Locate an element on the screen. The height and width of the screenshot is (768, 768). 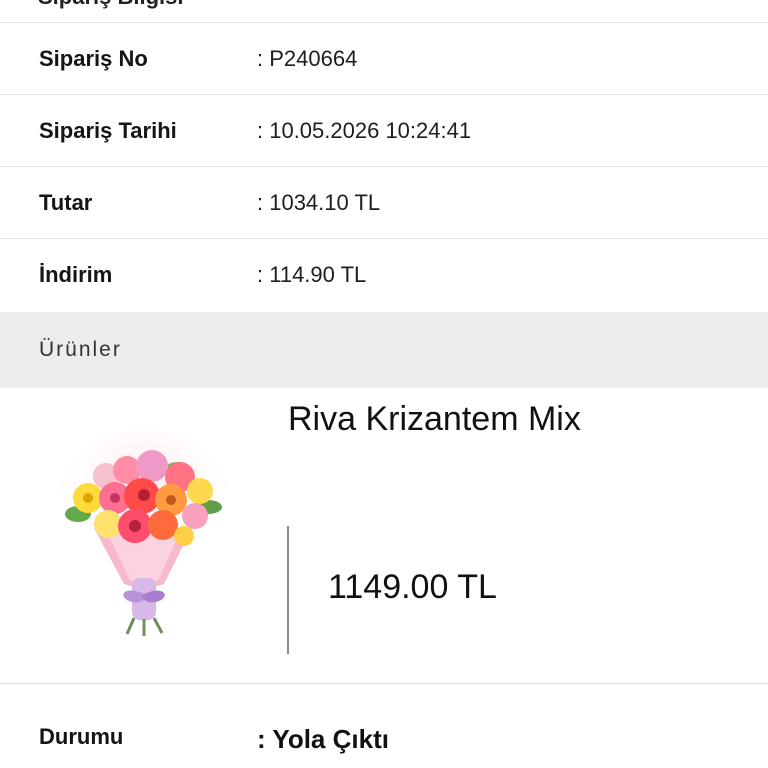
order-date-row: Sipariş Tarihi : 10.05.2026 10:24:41 is located at coordinates (384, 131).